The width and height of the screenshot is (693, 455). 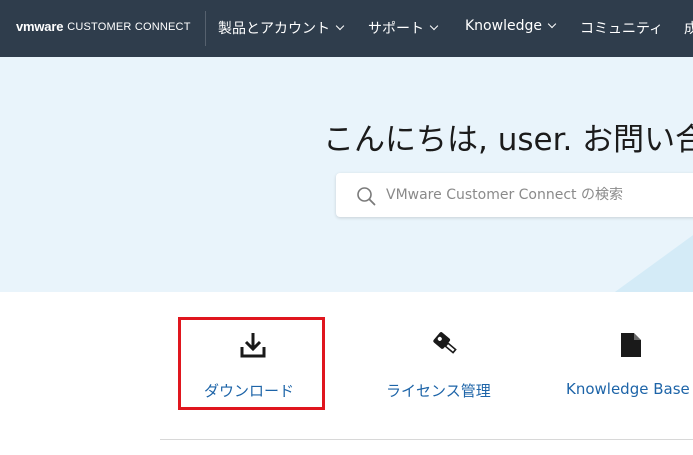 I want to click on nav-label: サポート, so click(x=396, y=29).